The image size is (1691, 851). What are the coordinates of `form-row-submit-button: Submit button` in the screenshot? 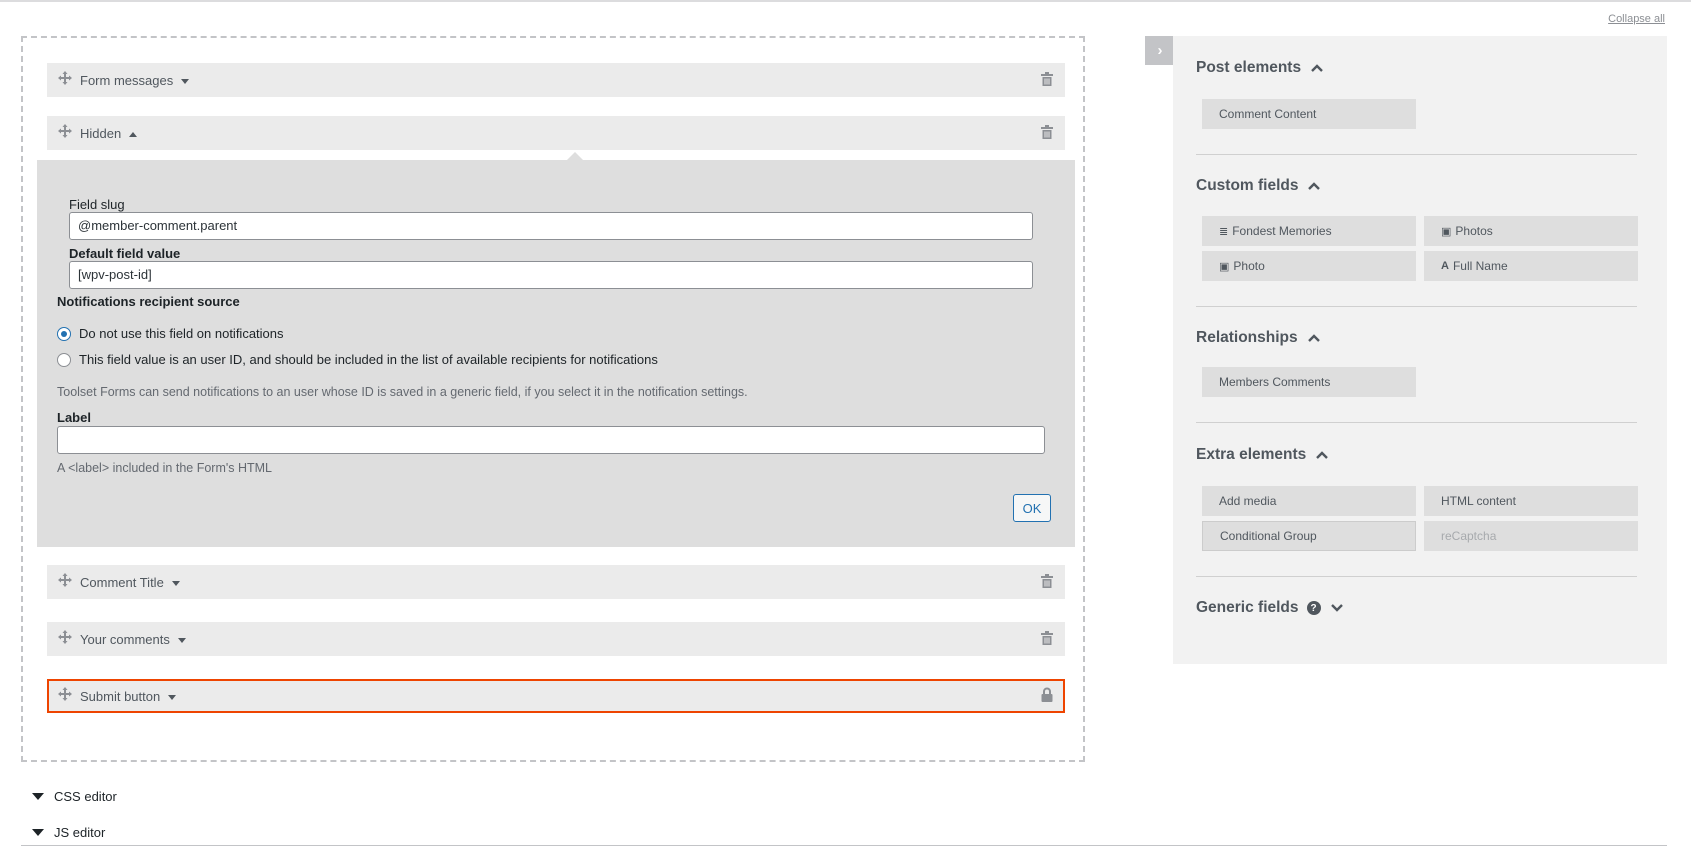 It's located at (556, 696).